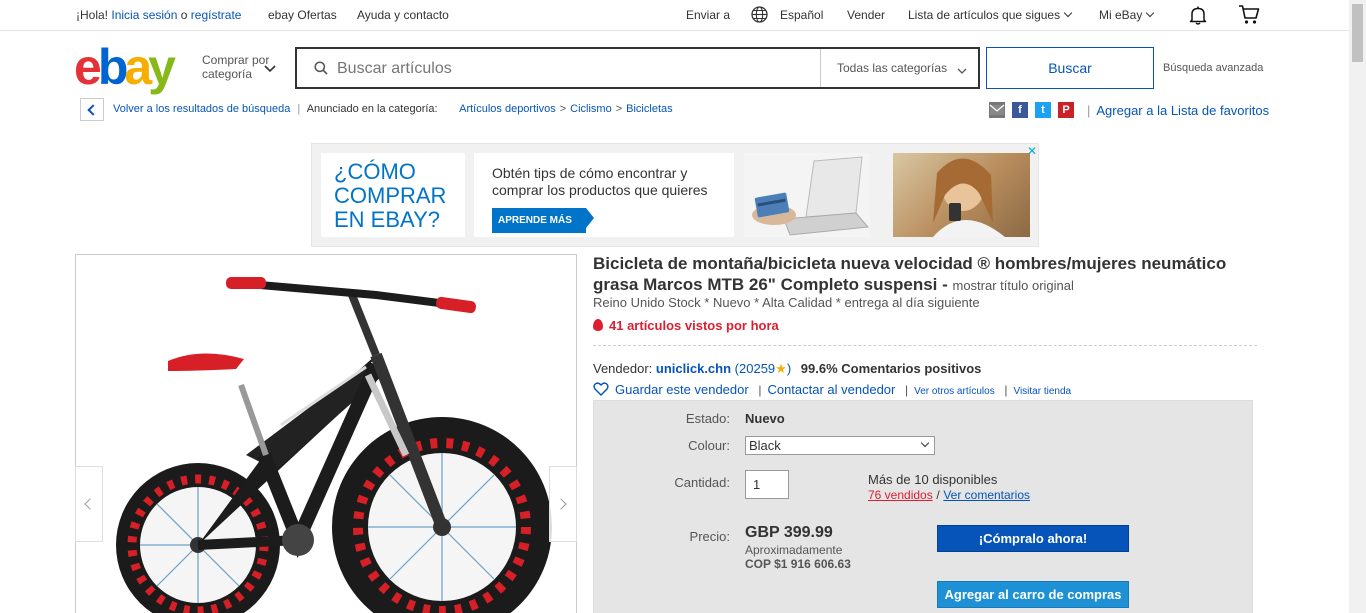 The width and height of the screenshot is (1366, 613). I want to click on condition-value: Nuevo, so click(765, 418).